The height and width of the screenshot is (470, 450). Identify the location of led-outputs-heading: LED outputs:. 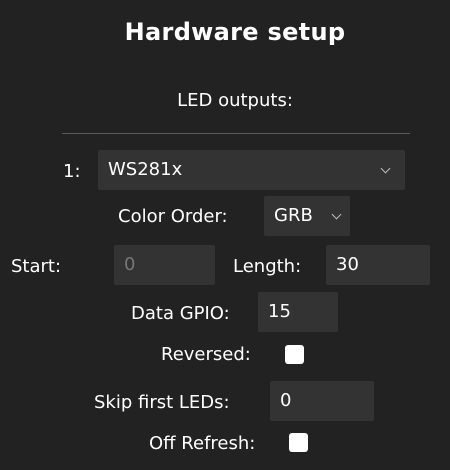
(235, 100).